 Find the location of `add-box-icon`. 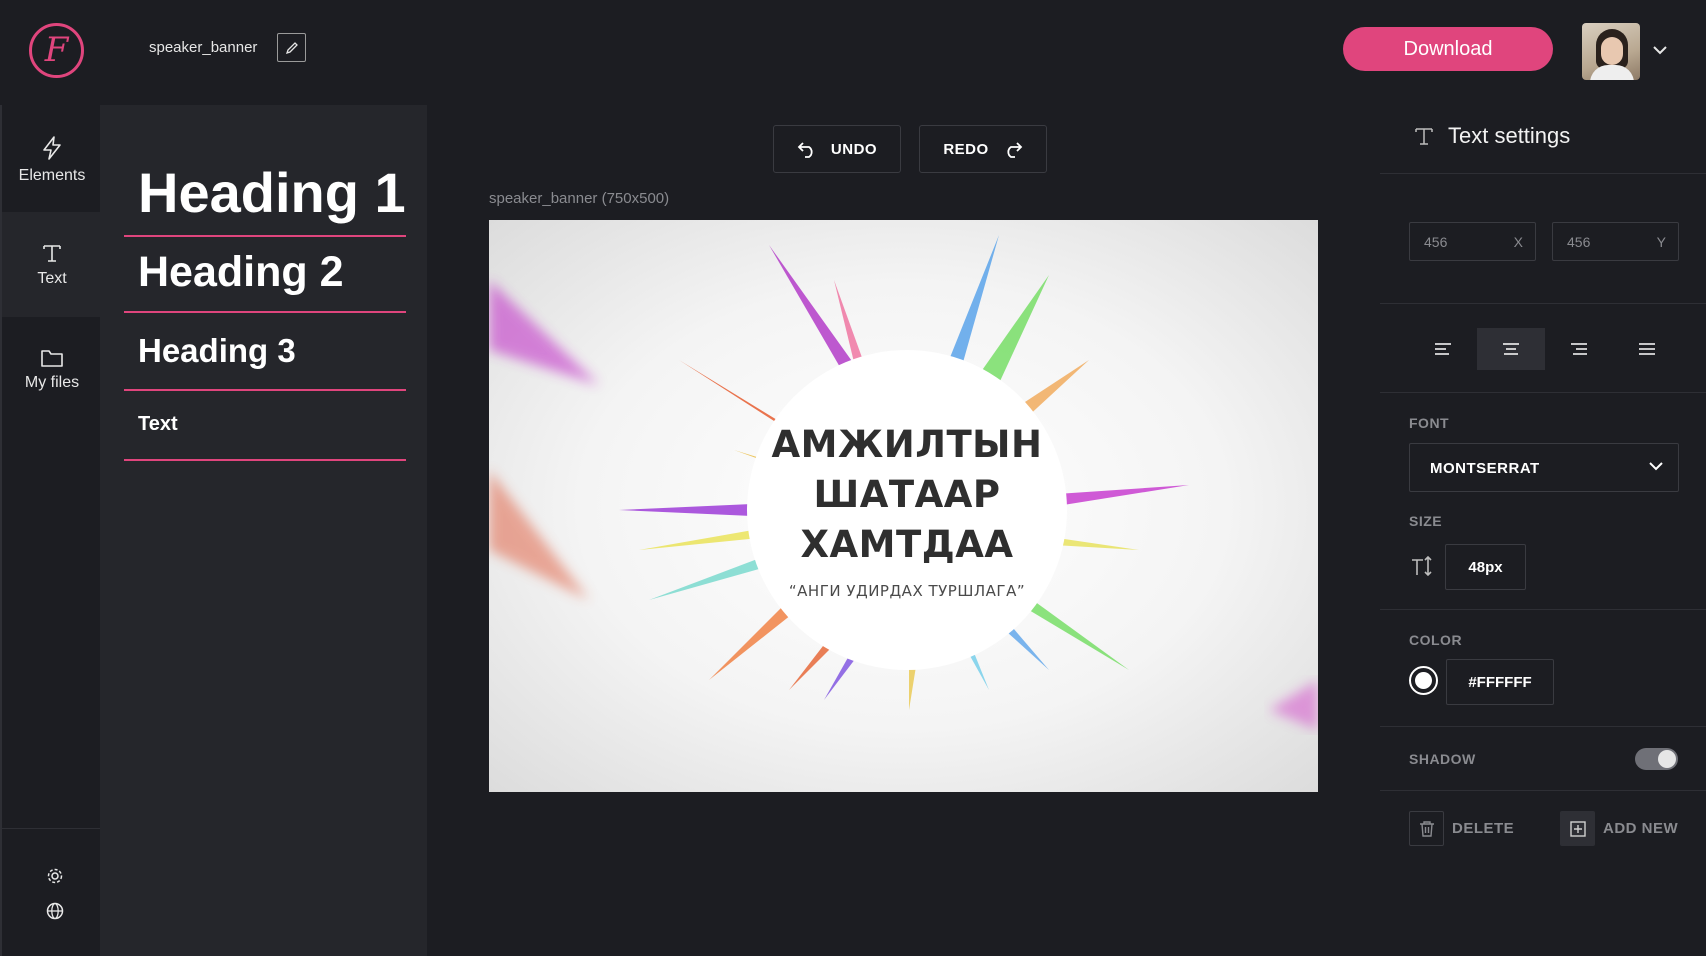

add-box-icon is located at coordinates (1577, 828).